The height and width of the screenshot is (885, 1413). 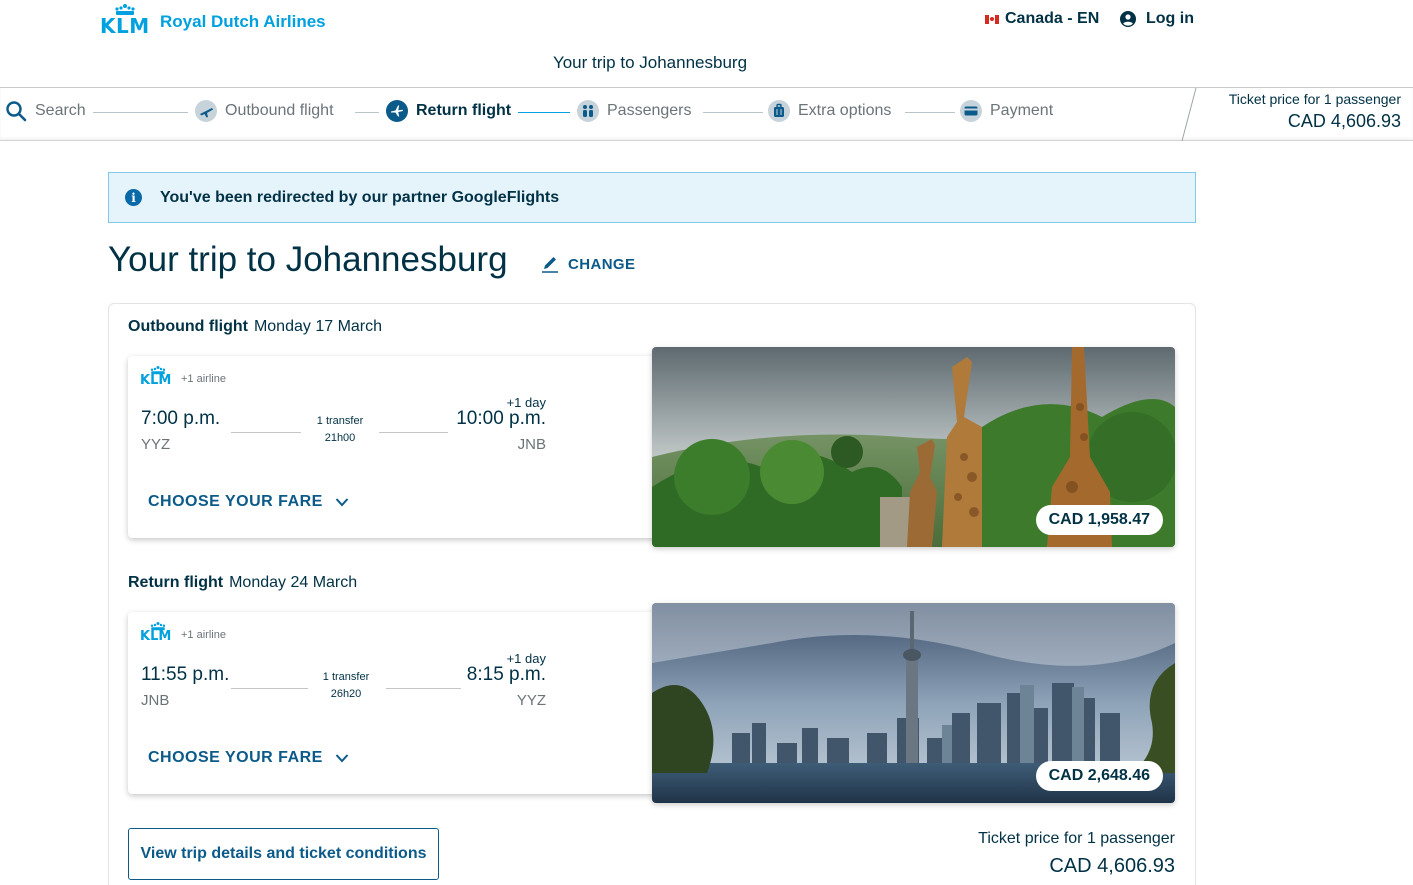 What do you see at coordinates (531, 444) in the screenshot?
I see `arrival-airport: JNB` at bounding box center [531, 444].